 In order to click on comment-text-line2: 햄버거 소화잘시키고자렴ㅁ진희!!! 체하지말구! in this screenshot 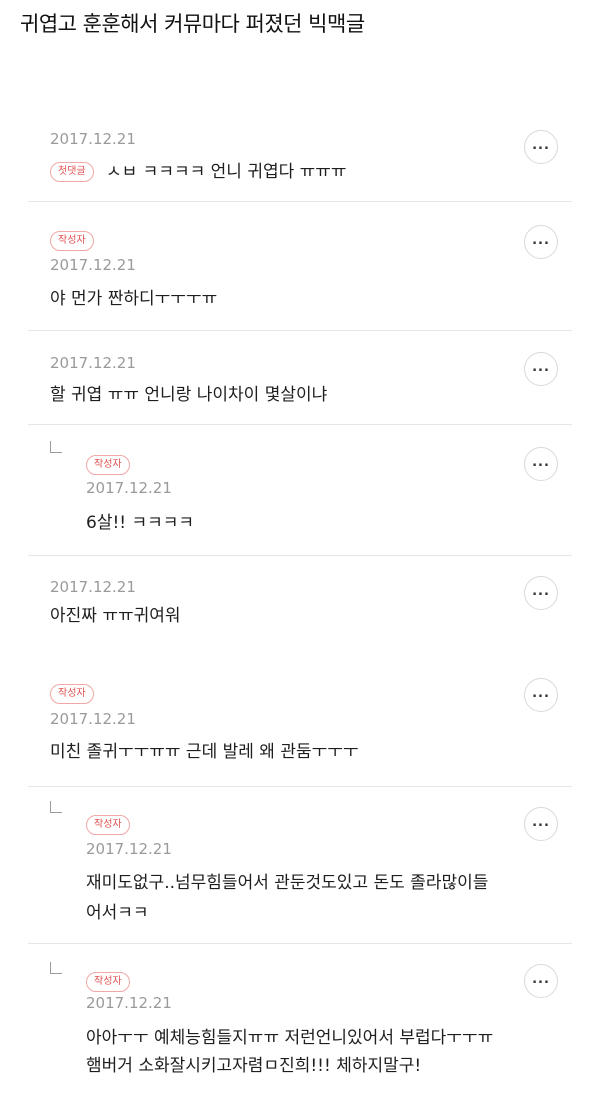, I will do `click(254, 1066)`.